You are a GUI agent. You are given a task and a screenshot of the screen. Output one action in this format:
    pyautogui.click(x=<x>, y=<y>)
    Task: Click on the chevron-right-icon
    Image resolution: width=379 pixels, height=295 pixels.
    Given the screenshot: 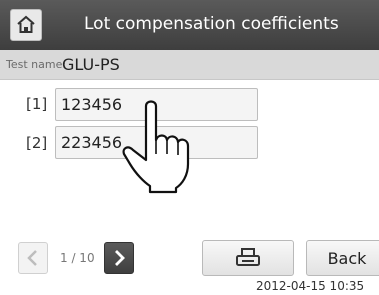 What is the action you would take?
    pyautogui.click(x=120, y=258)
    